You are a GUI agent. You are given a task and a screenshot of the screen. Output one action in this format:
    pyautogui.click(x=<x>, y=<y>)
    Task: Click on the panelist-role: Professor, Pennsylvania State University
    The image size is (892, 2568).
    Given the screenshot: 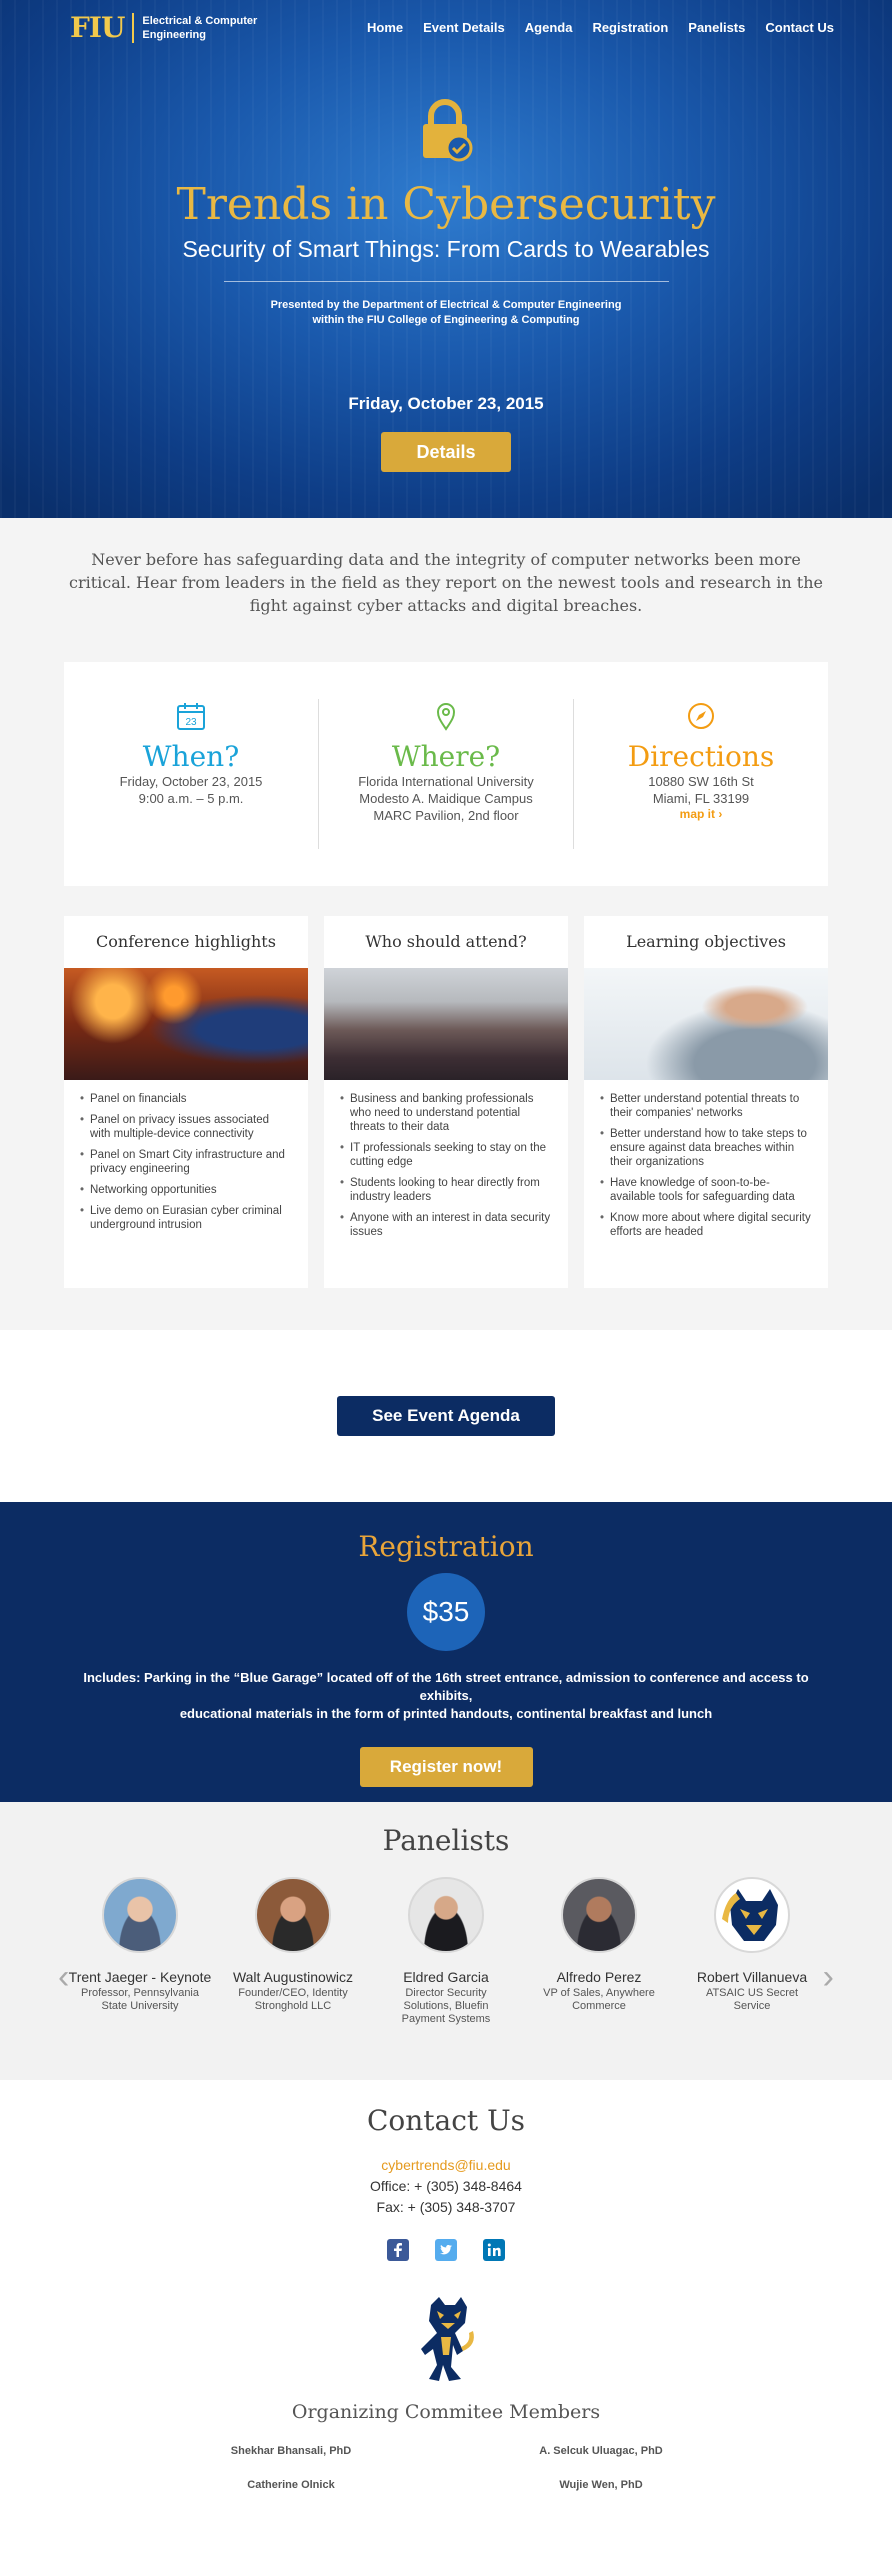 What is the action you would take?
    pyautogui.click(x=140, y=2000)
    